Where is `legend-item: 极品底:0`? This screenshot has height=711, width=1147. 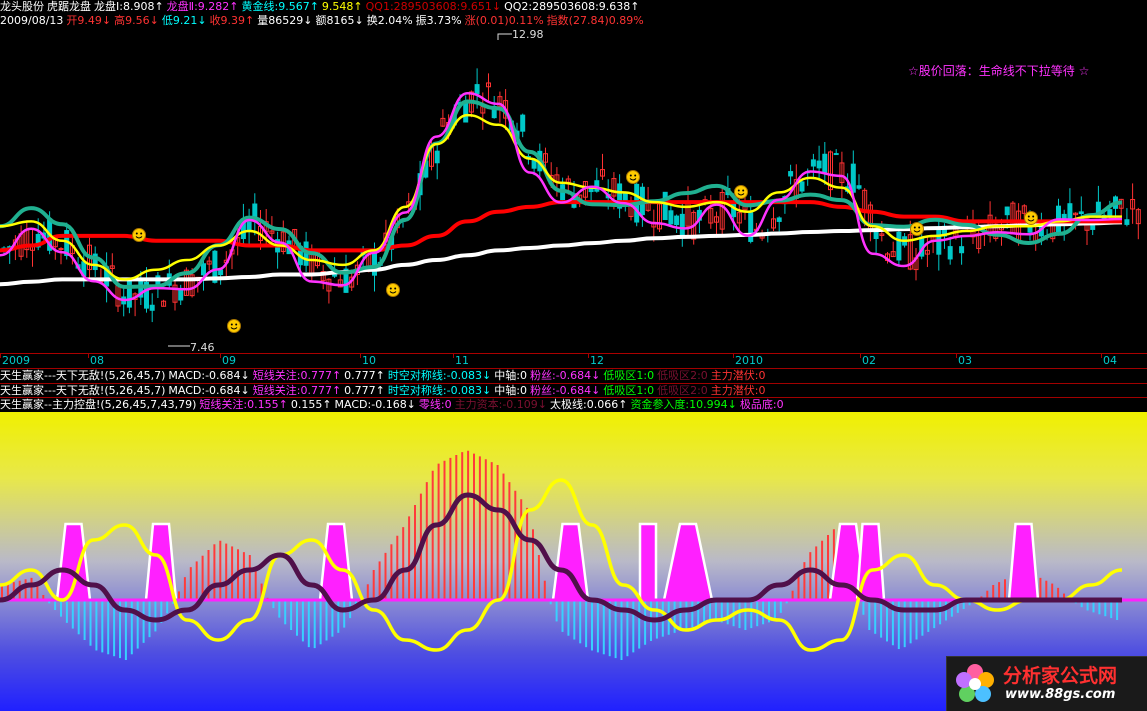
legend-item: 极品底:0 is located at coordinates (761, 404).